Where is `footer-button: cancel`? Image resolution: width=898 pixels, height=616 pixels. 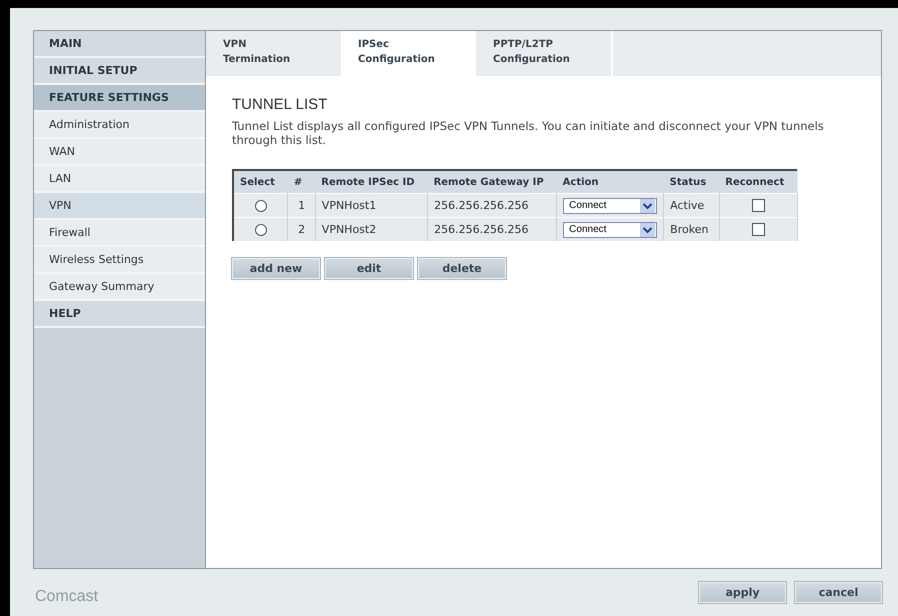
footer-button: cancel is located at coordinates (838, 592).